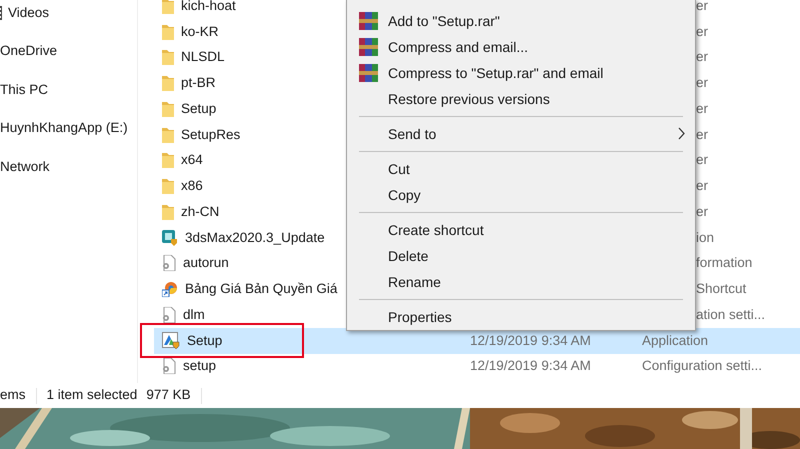 The height and width of the screenshot is (449, 800). Describe the element at coordinates (261, 289) in the screenshot. I see `file-name: Bảng Giá Bản Quyền Giá` at that location.